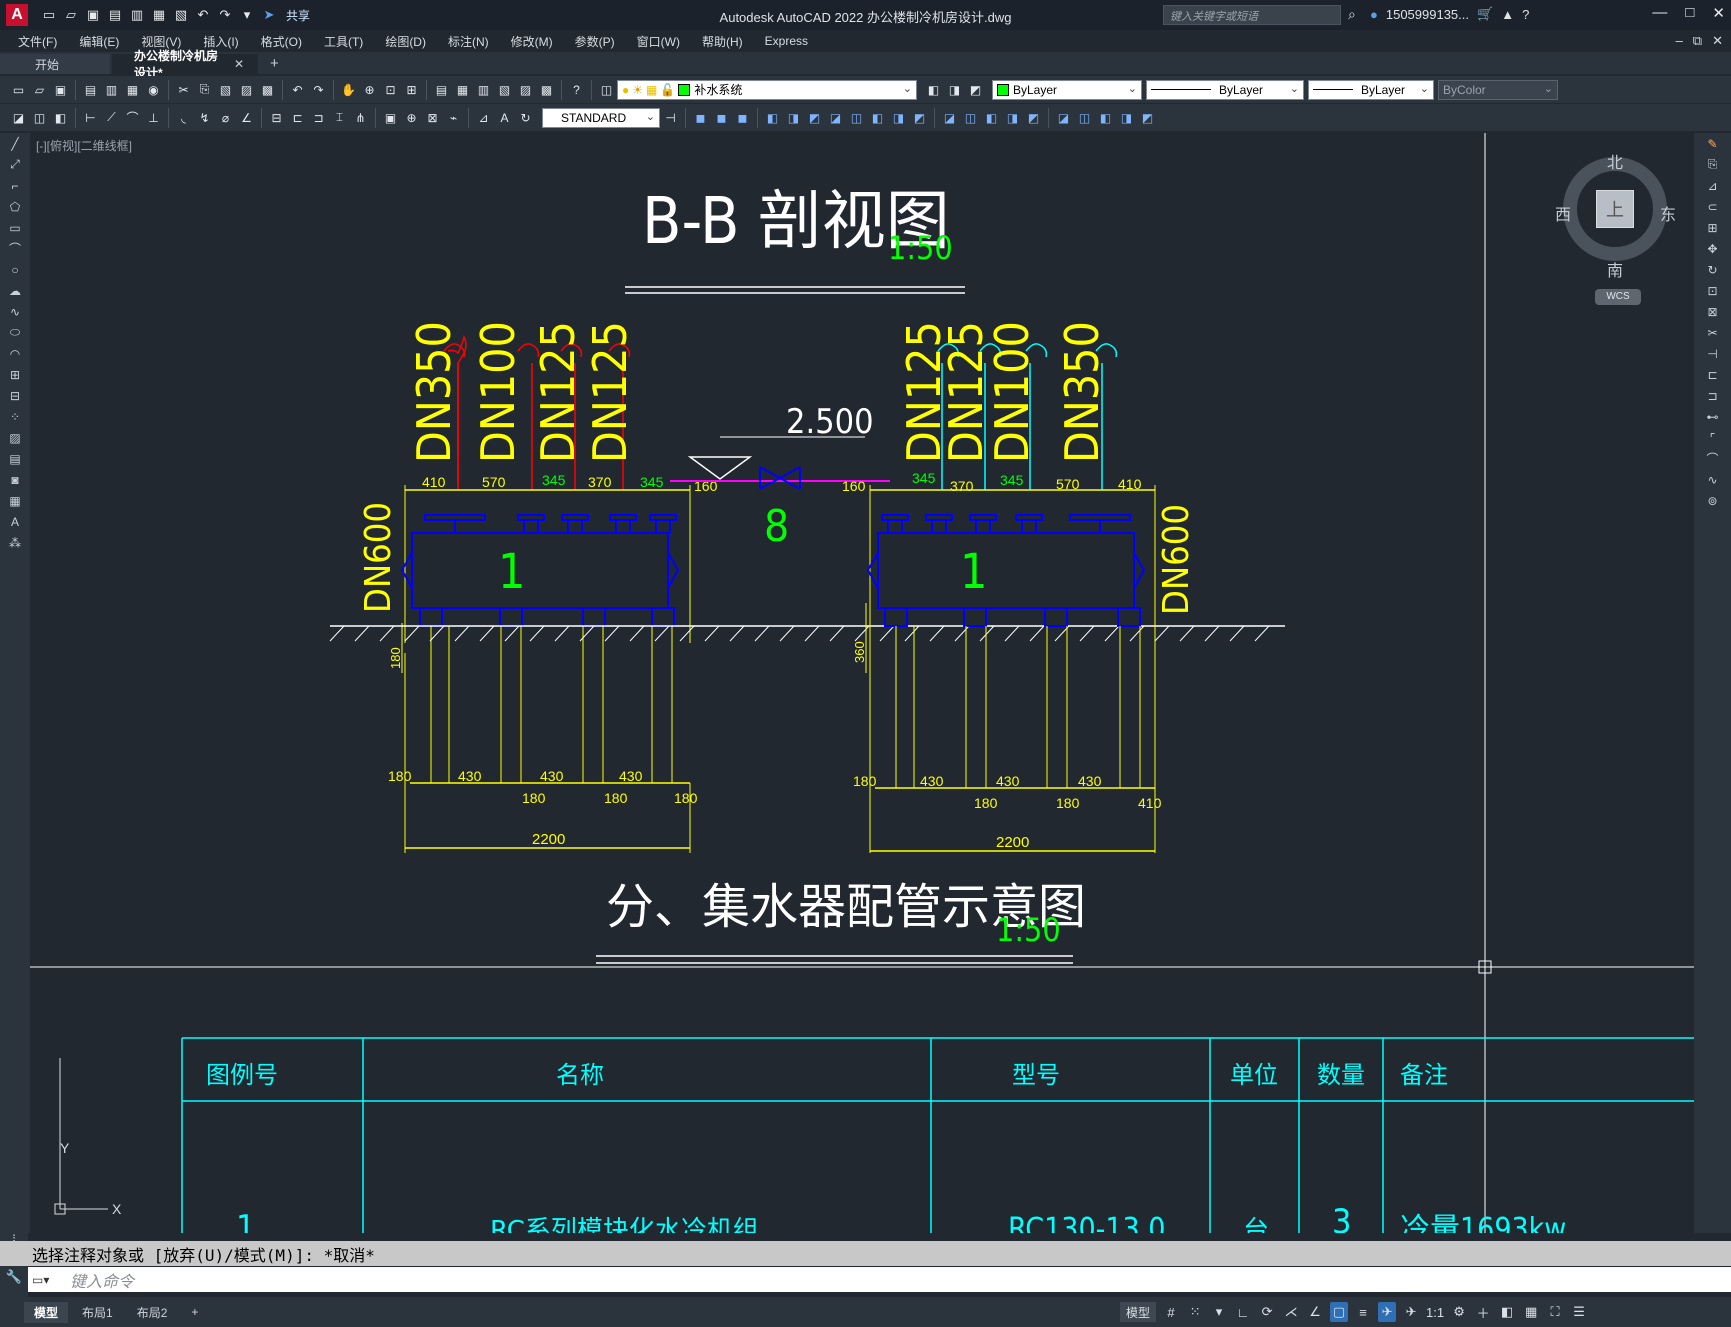  What do you see at coordinates (949, 117) in the screenshot?
I see `fillet-edge-icon: ◪` at bounding box center [949, 117].